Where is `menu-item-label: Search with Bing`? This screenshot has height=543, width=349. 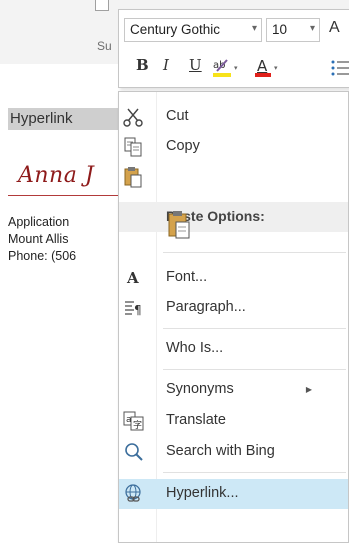
menu-item-label: Search with Bing is located at coordinates (220, 451).